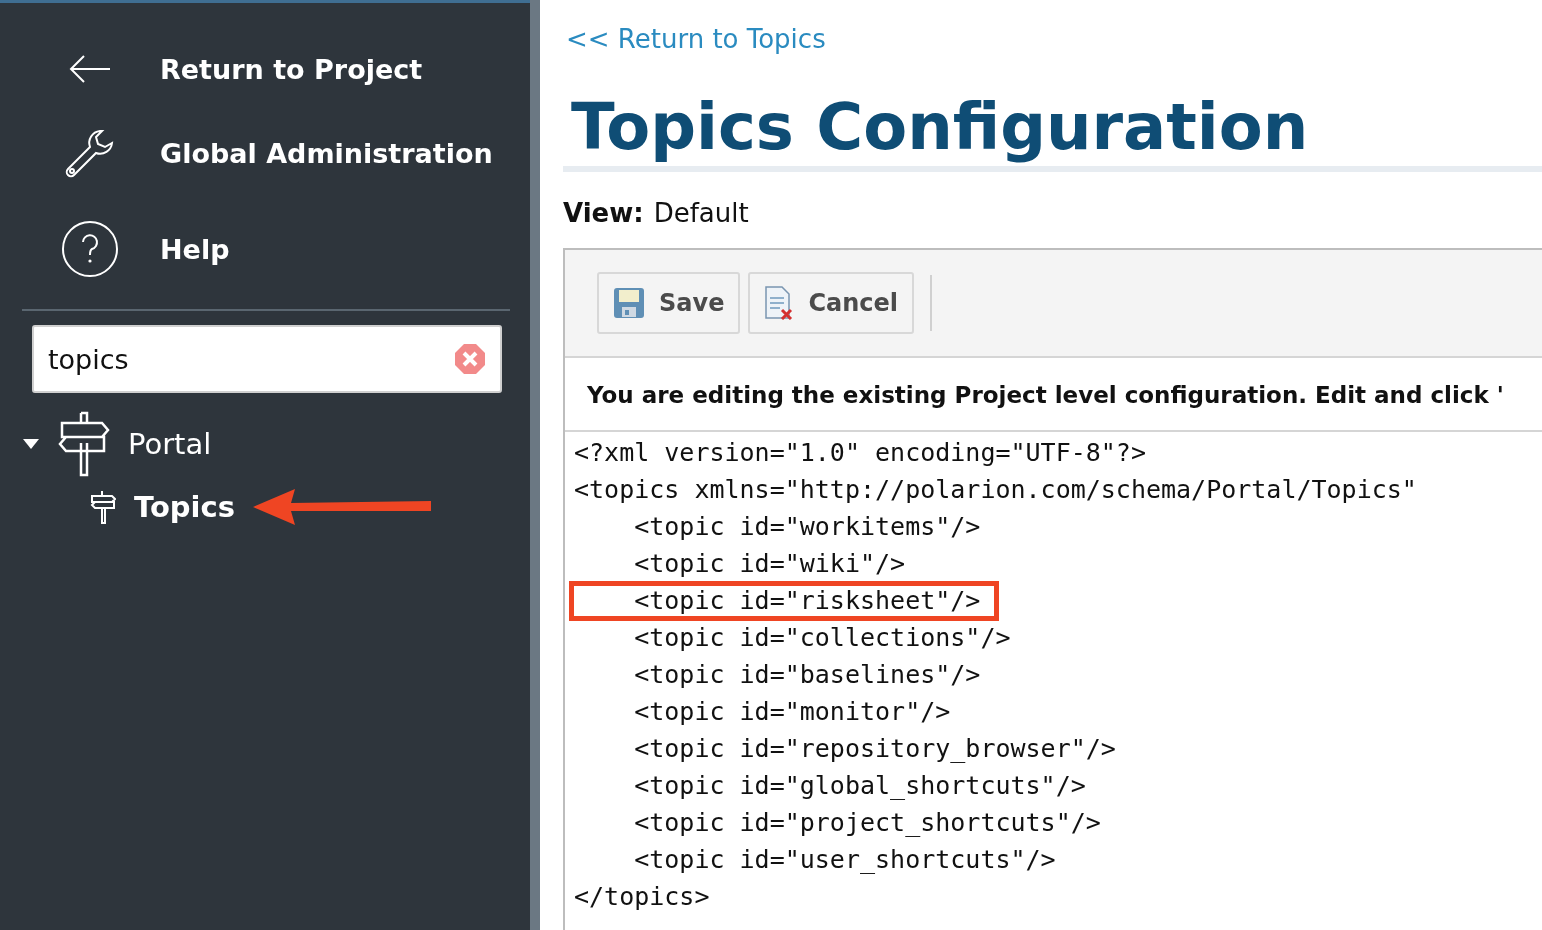 The width and height of the screenshot is (1542, 930). I want to click on code-line: <topic id="repository_browser"/>, so click(875, 749).